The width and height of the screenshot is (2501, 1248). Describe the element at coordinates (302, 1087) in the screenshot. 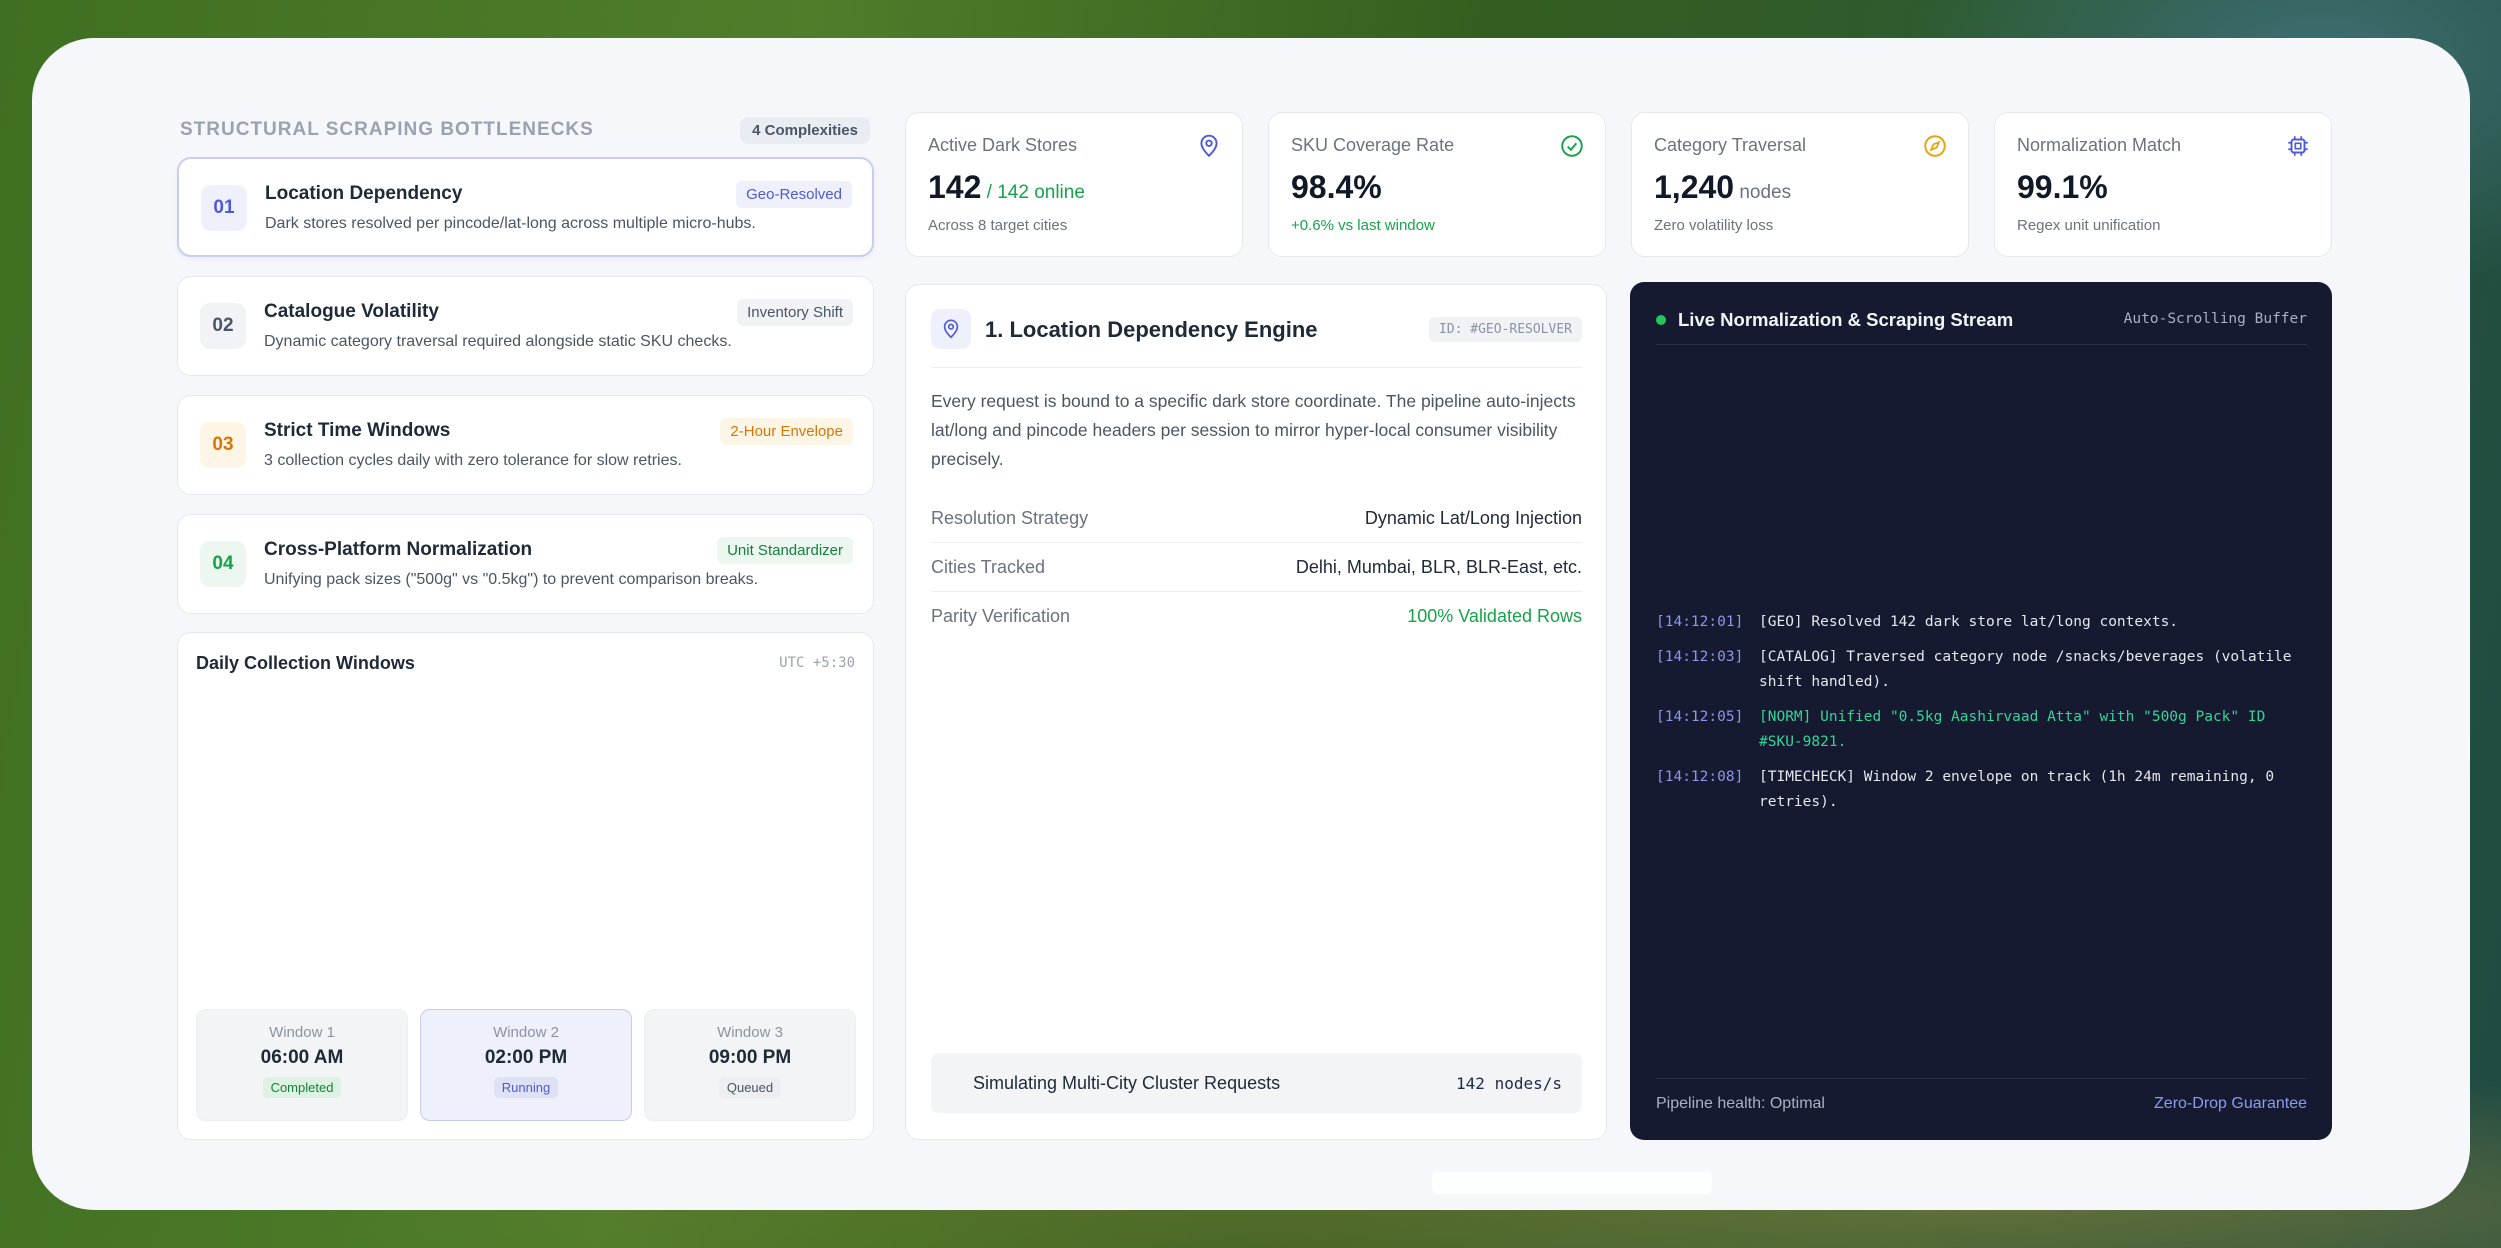

I see `window-status-badge: Completed` at that location.